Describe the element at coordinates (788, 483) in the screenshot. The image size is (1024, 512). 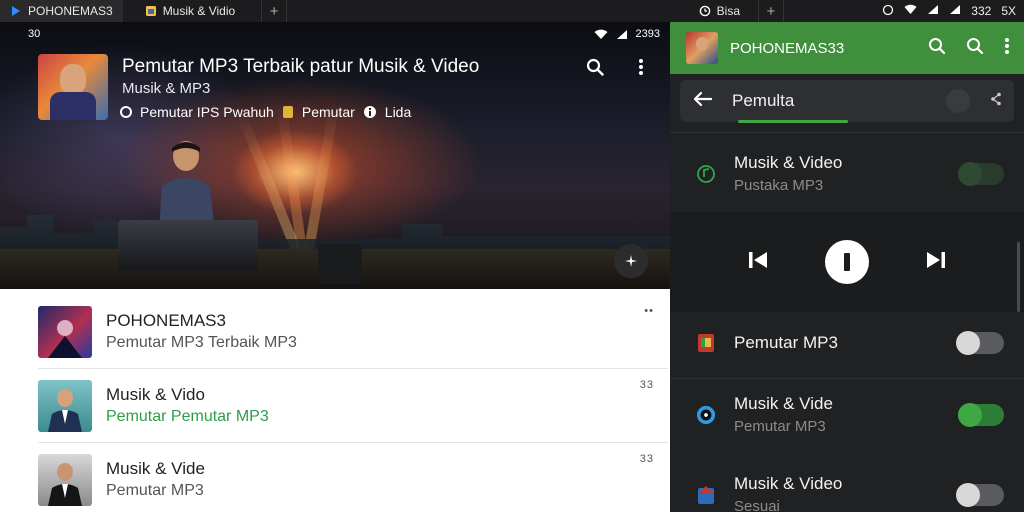
I see `setting-title: Musik & Video` at that location.